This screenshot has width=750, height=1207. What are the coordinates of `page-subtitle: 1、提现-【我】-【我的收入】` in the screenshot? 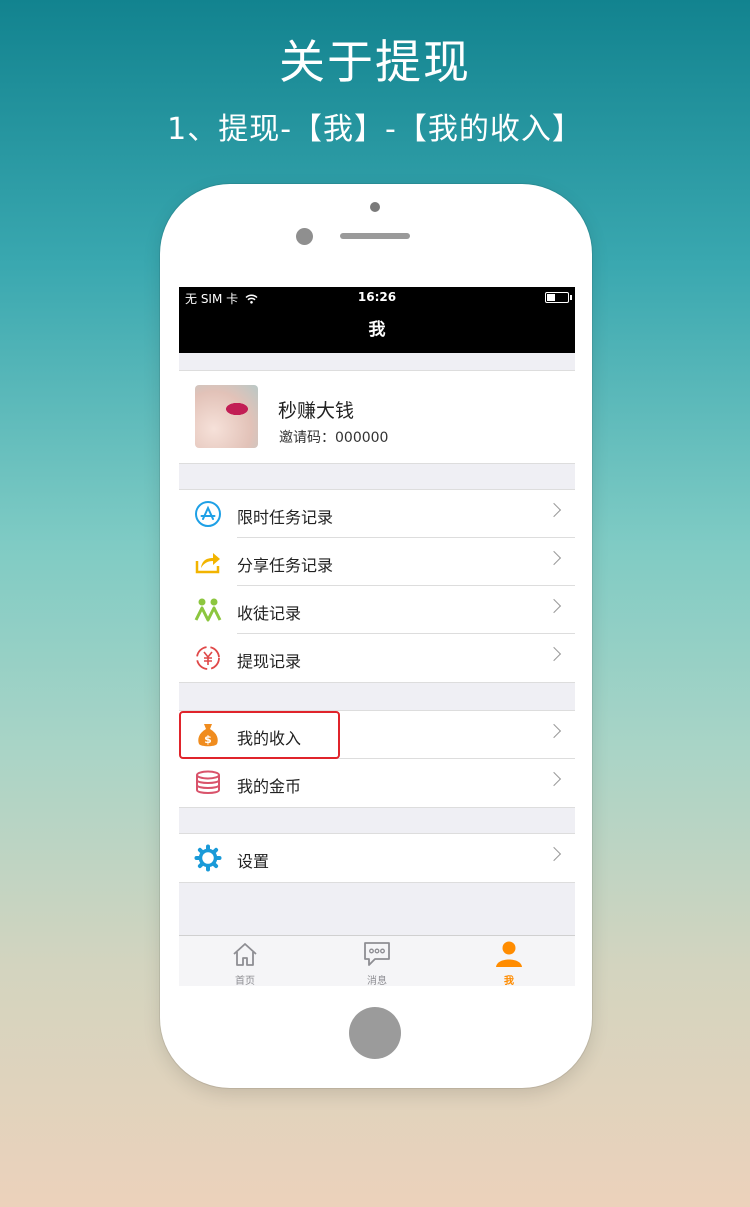 It's located at (375, 129).